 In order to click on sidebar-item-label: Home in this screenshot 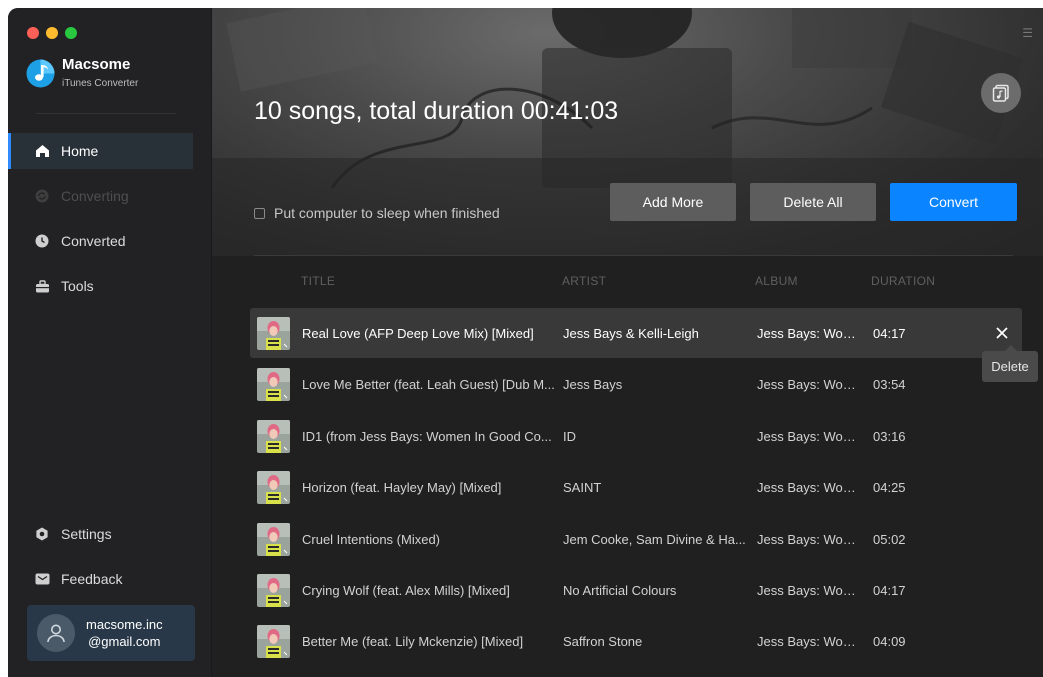, I will do `click(80, 151)`.